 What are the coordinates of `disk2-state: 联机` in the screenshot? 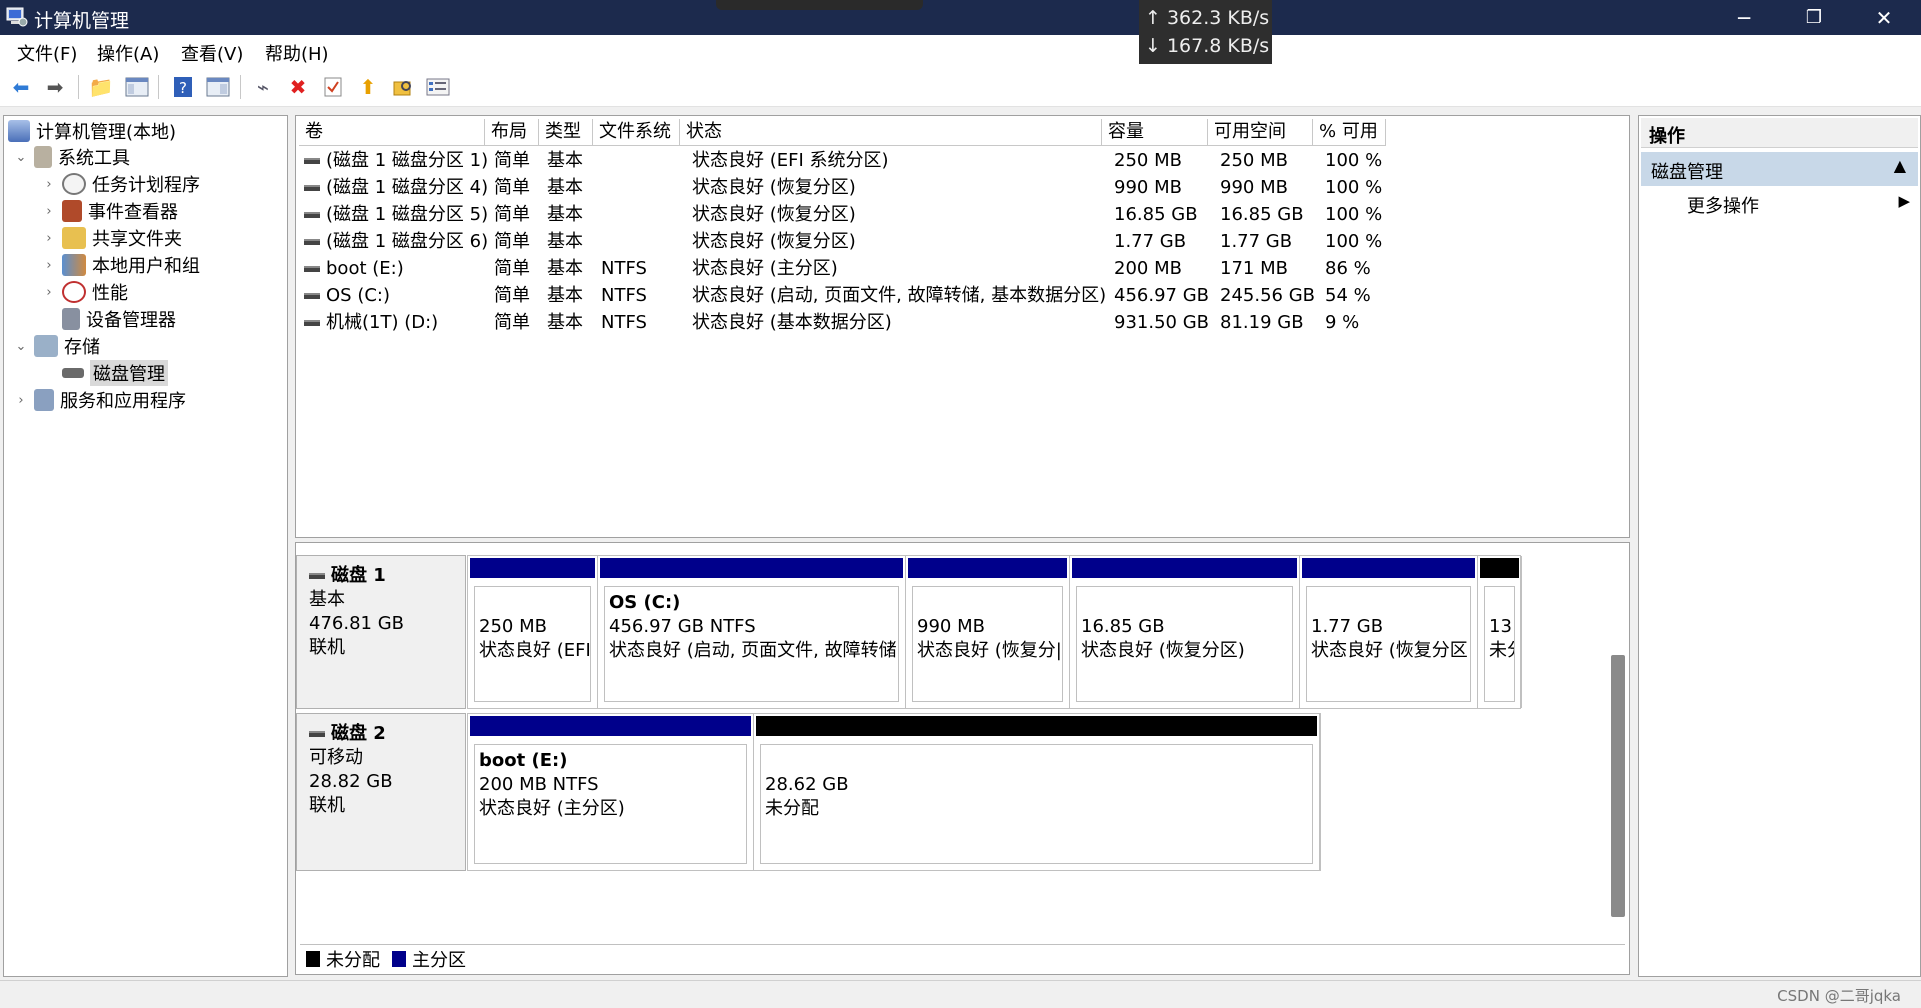 It's located at (327, 805).